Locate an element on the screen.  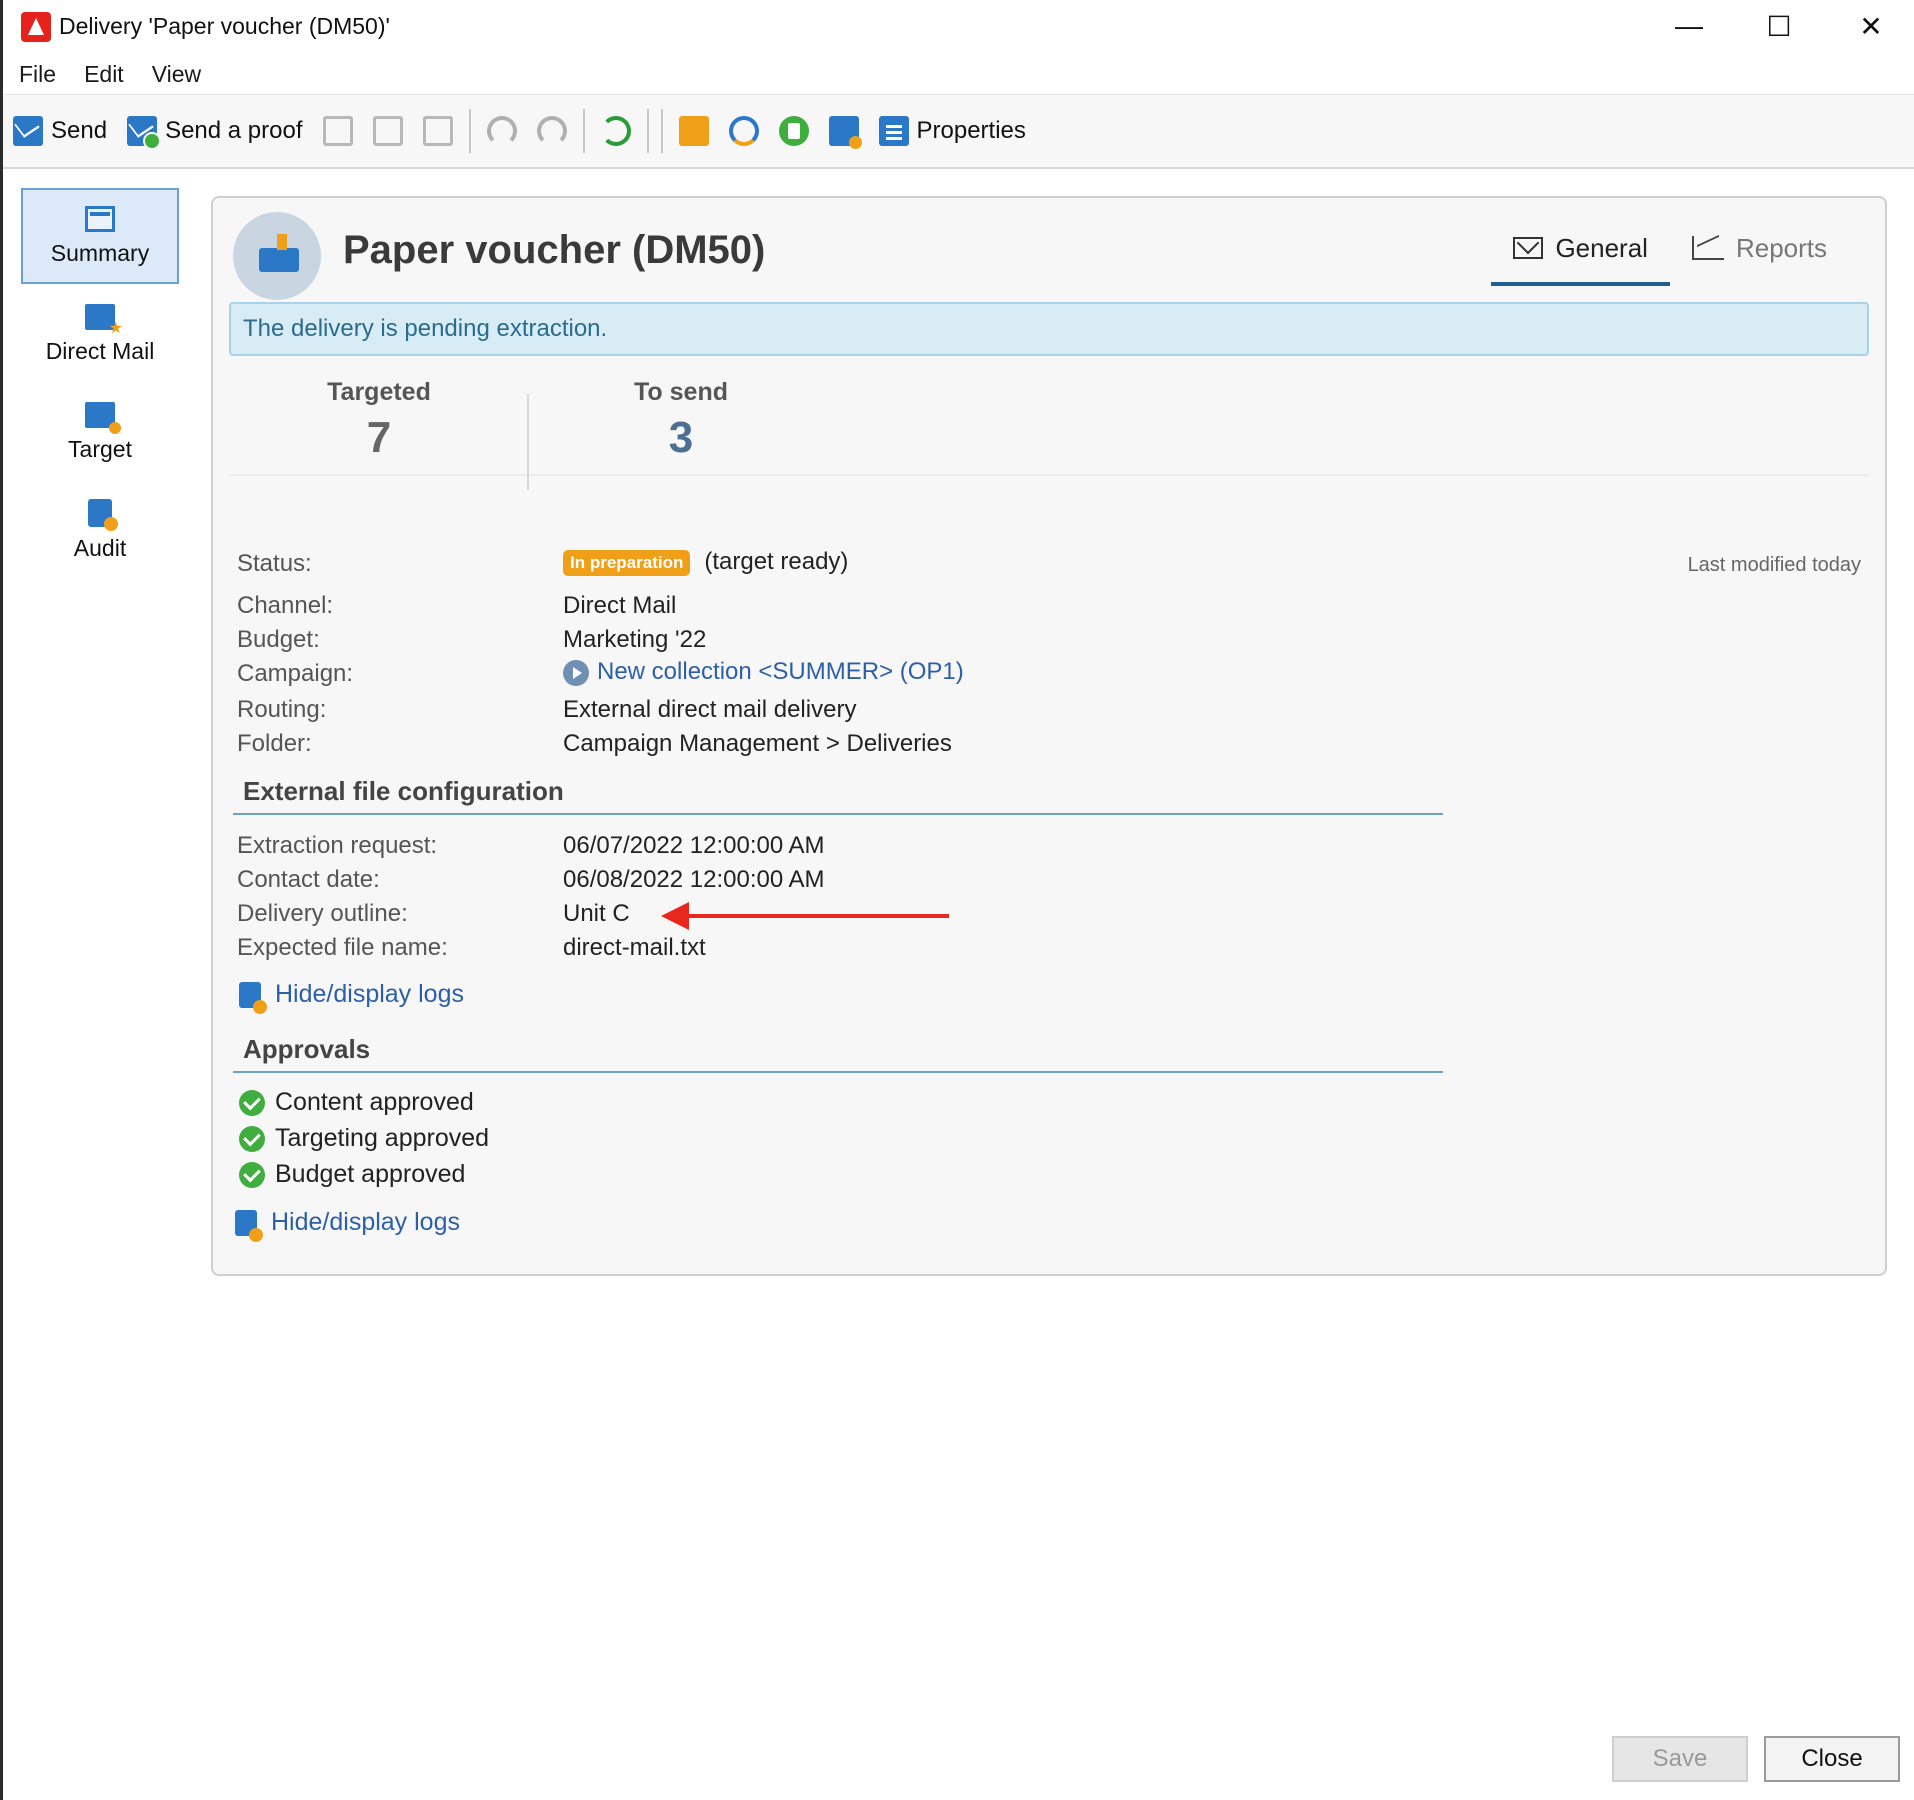
gift-icon is located at coordinates (693, 131).